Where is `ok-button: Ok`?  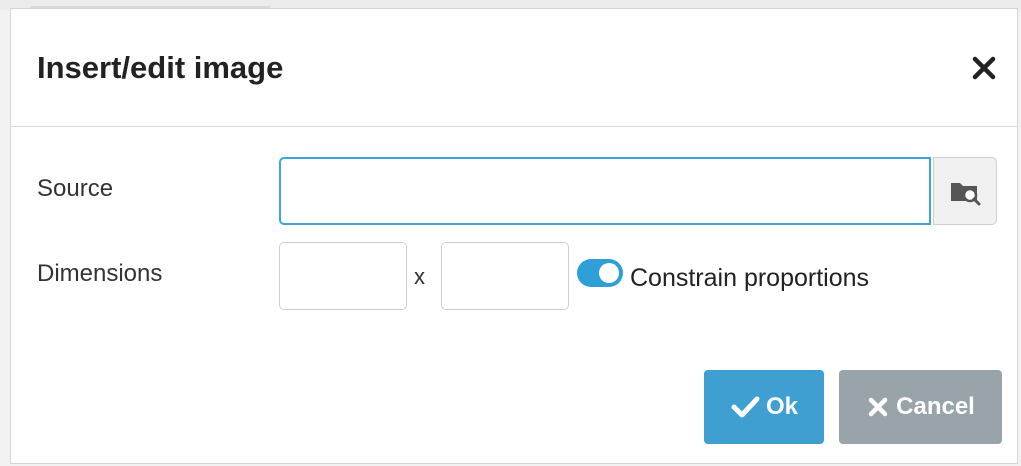
ok-button: Ok is located at coordinates (764, 407).